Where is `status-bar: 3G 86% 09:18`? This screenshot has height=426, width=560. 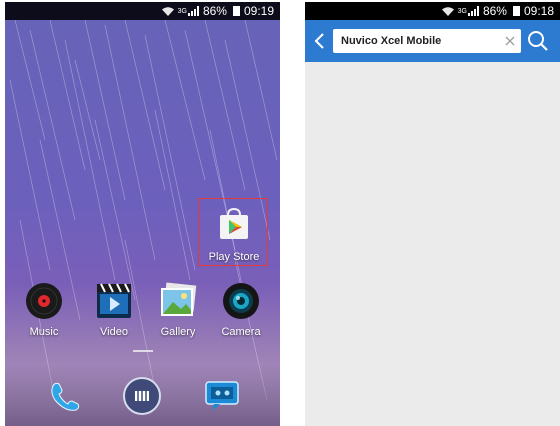
status-bar: 3G 86% 09:18 is located at coordinates (432, 11).